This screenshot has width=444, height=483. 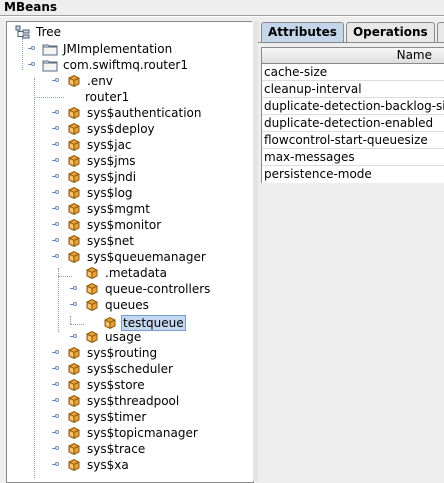 I want to click on tree-node-queues: queues, so click(x=117, y=305).